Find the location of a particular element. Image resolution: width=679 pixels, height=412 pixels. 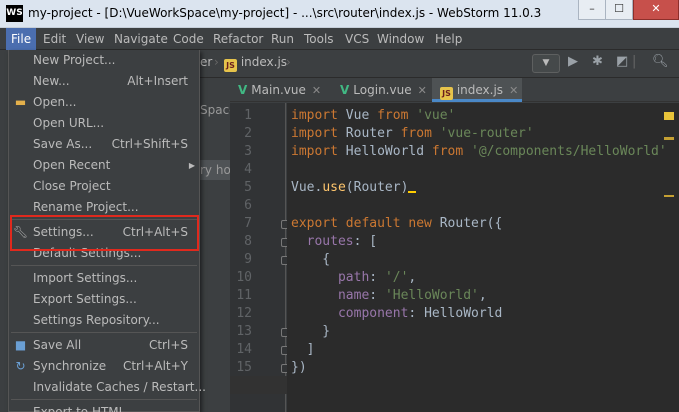

settings-highlight-box is located at coordinates (104, 233).